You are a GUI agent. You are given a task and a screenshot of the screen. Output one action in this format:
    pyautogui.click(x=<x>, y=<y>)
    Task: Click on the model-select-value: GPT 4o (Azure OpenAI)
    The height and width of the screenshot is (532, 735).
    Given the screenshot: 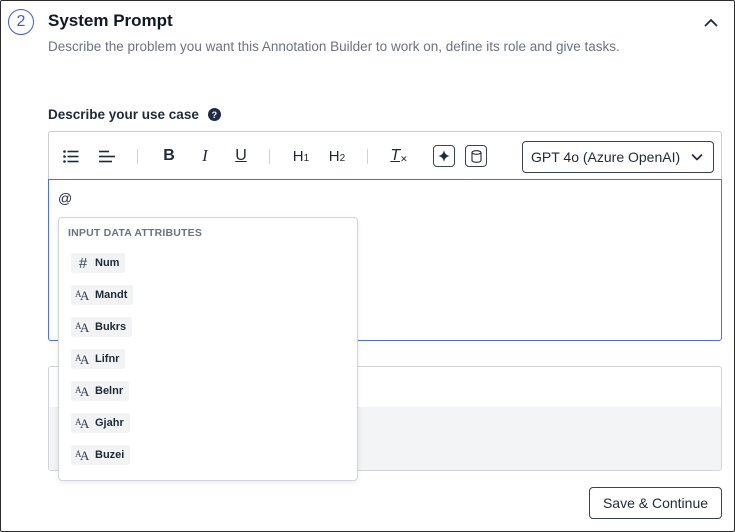 What is the action you would take?
    pyautogui.click(x=606, y=157)
    